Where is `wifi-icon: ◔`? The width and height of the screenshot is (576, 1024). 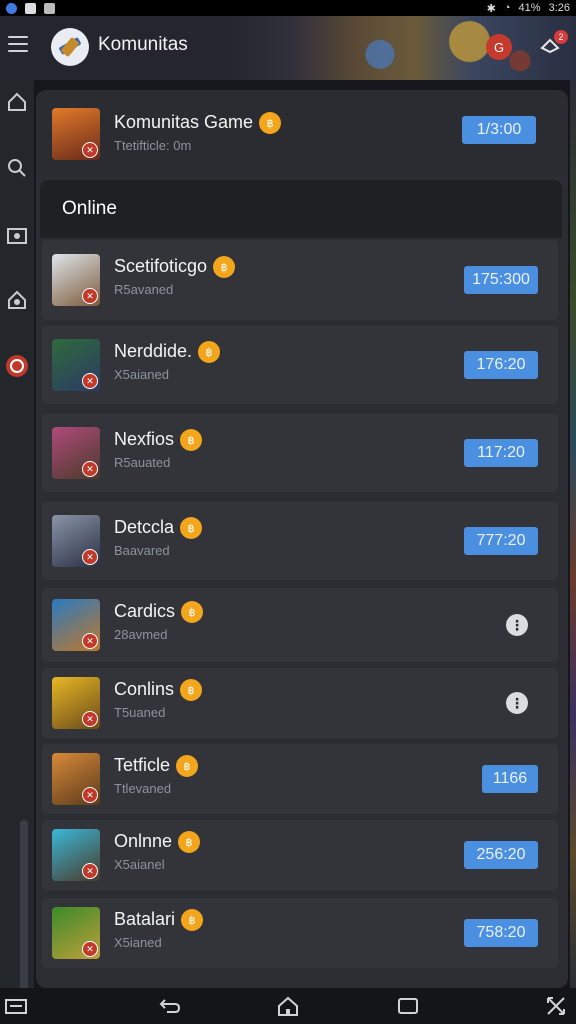 wifi-icon: ◔ is located at coordinates (507, 8).